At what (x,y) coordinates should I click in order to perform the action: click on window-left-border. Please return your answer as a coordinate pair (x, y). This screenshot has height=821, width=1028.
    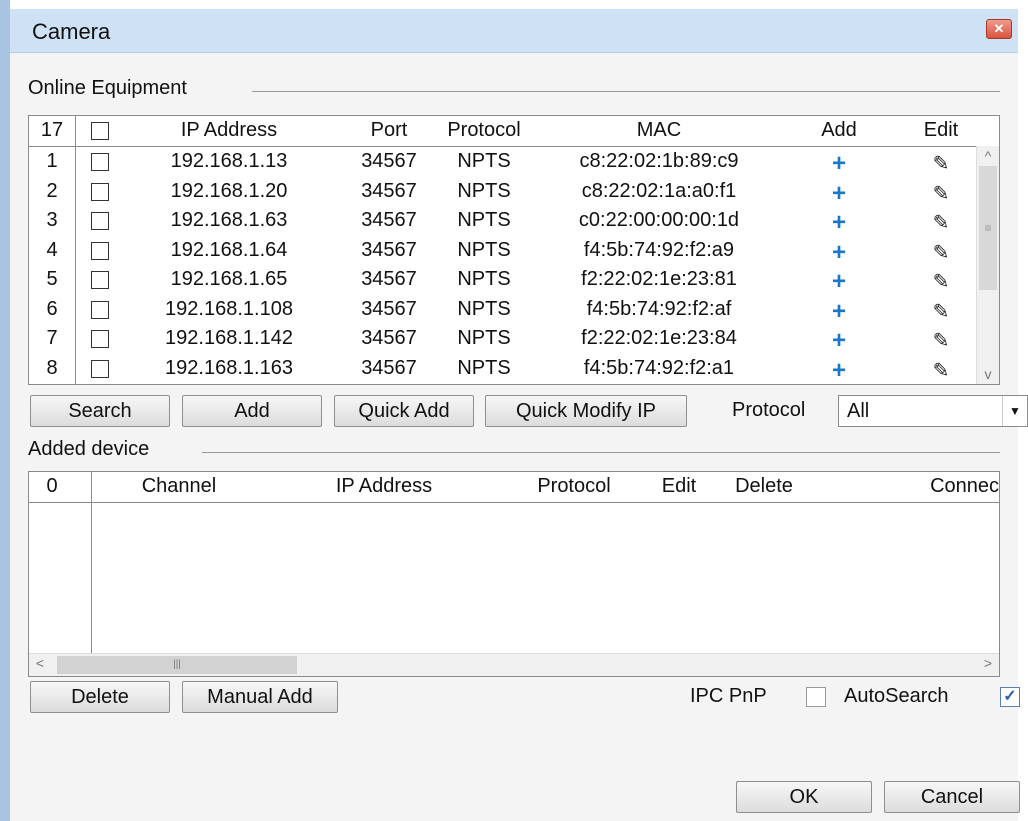
    Looking at the image, I should click on (5, 410).